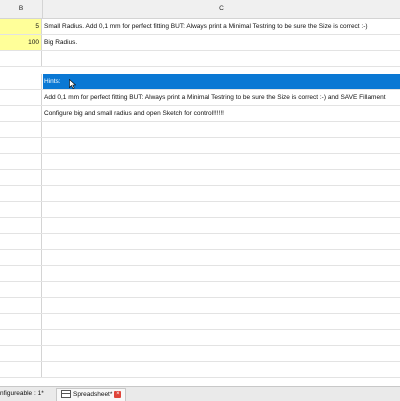  I want to click on cell-b1: 5, so click(21, 26).